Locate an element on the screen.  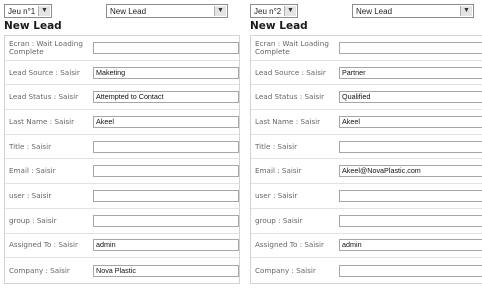
field-row-lead-source: Lead Source : Saisir Maketing is located at coordinates (122, 73).